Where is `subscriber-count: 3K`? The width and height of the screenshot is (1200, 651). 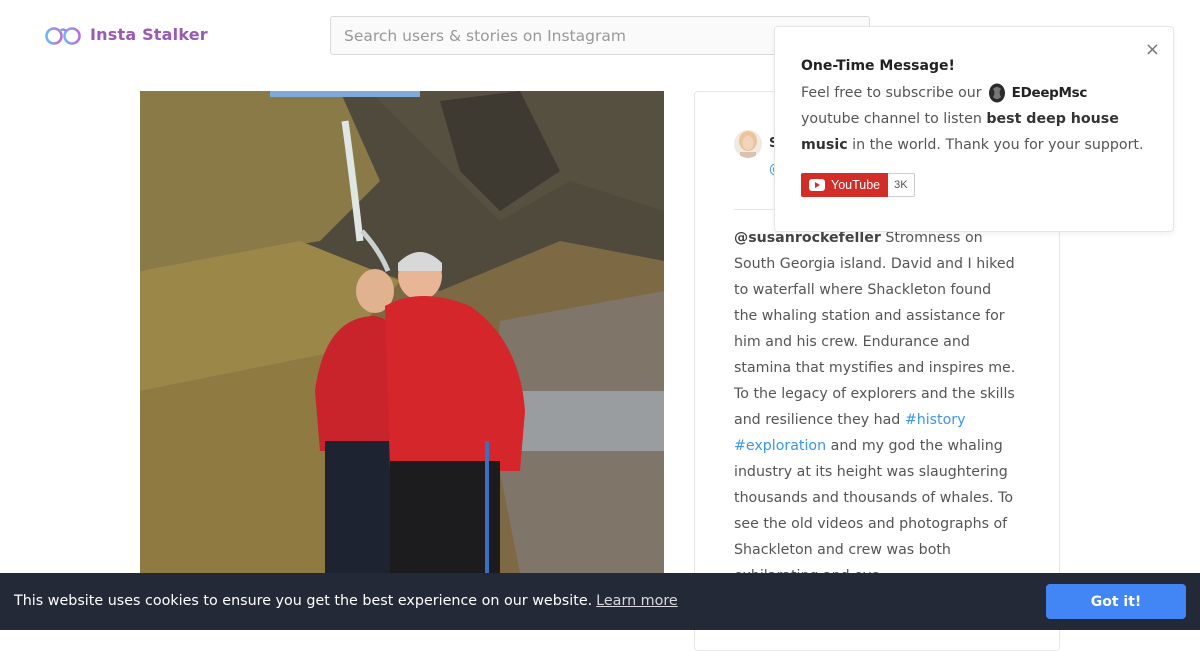
subscriber-count: 3K is located at coordinates (901, 185).